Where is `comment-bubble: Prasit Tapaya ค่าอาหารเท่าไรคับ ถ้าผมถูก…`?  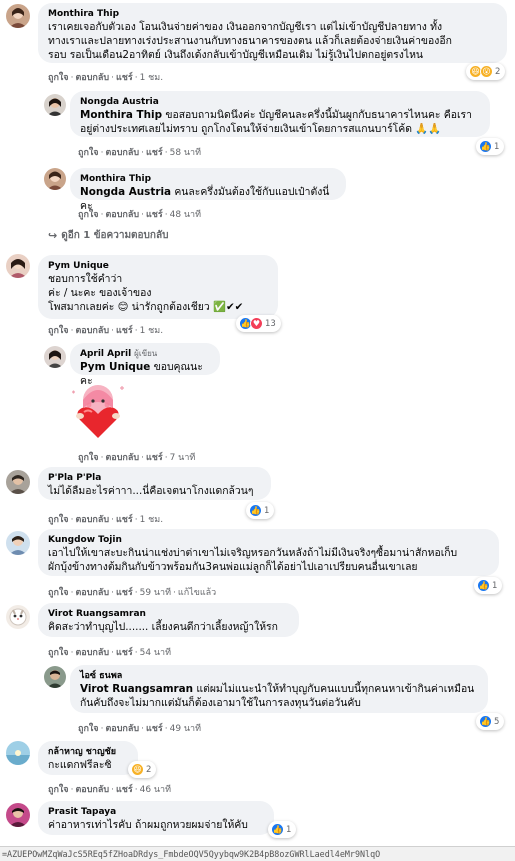 comment-bubble: Prasit Tapaya ค่าอาหารเท่าไรคับ ถ้าผมถูก… is located at coordinates (156, 818).